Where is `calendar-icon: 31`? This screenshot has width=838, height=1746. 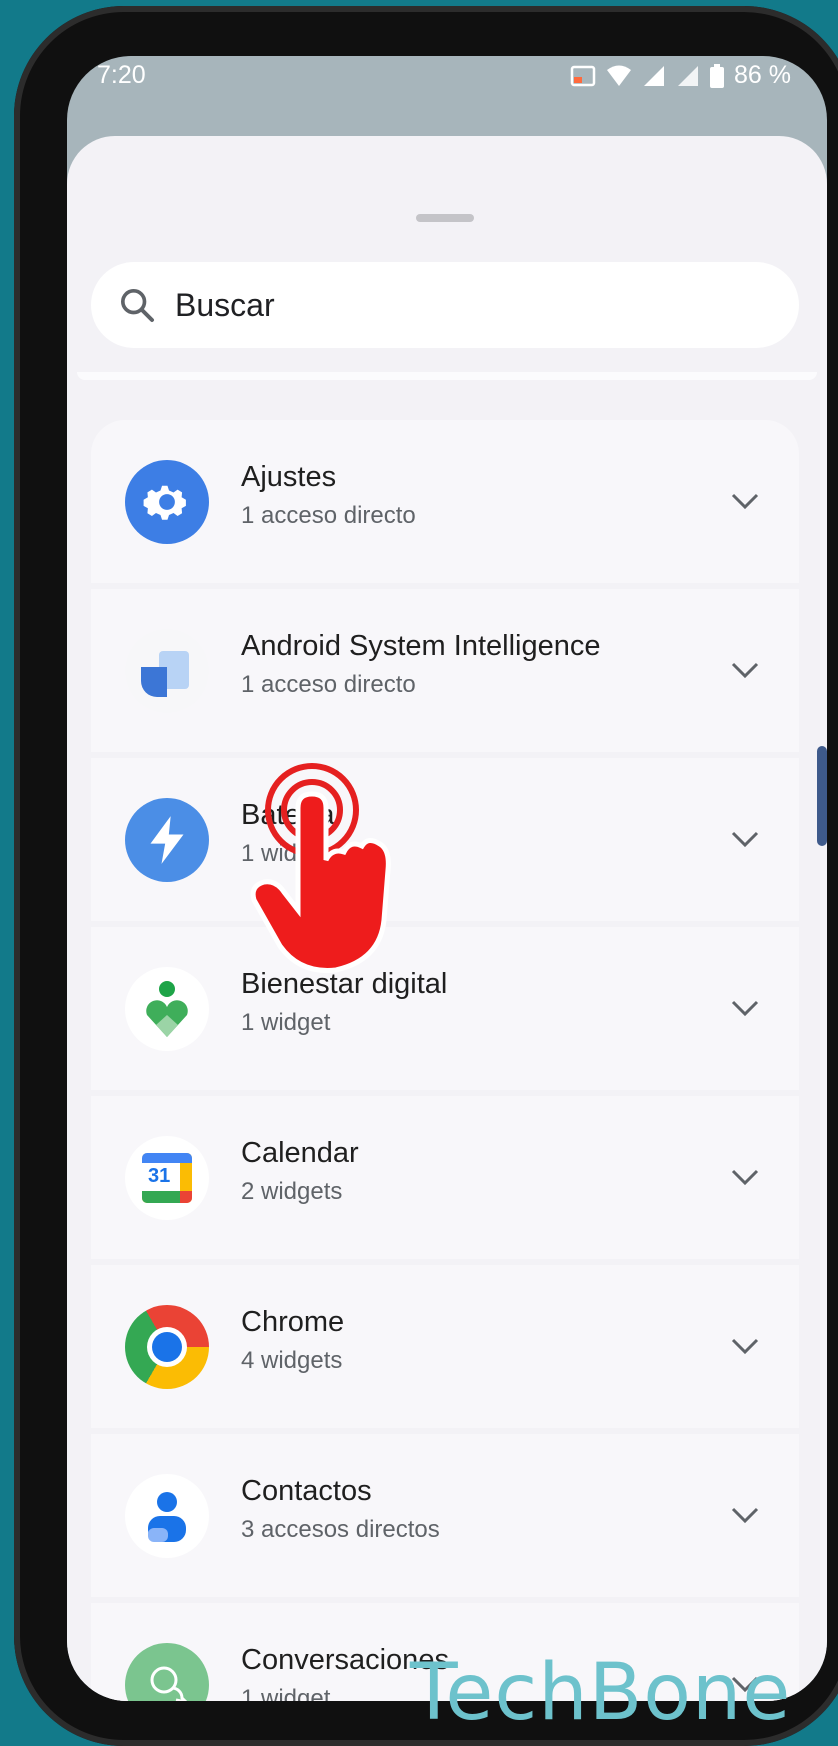 calendar-icon: 31 is located at coordinates (167, 1177).